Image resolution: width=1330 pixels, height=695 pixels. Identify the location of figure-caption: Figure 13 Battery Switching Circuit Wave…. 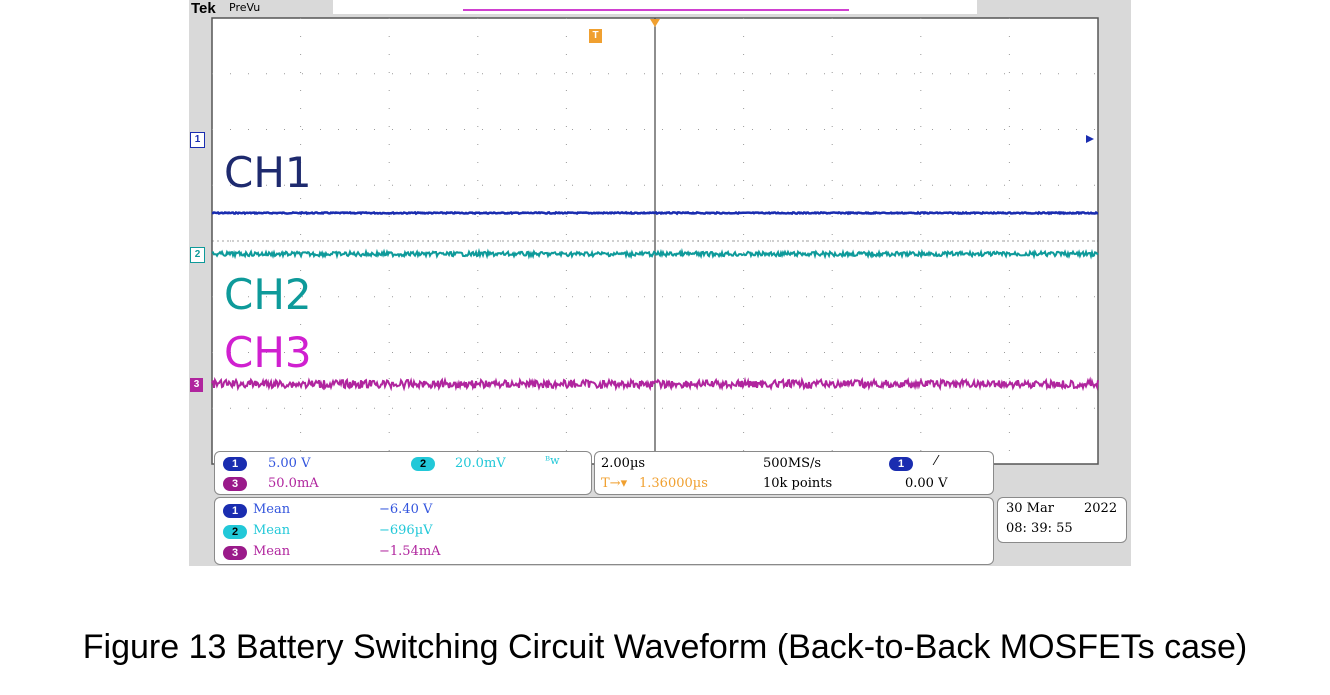
(665, 647).